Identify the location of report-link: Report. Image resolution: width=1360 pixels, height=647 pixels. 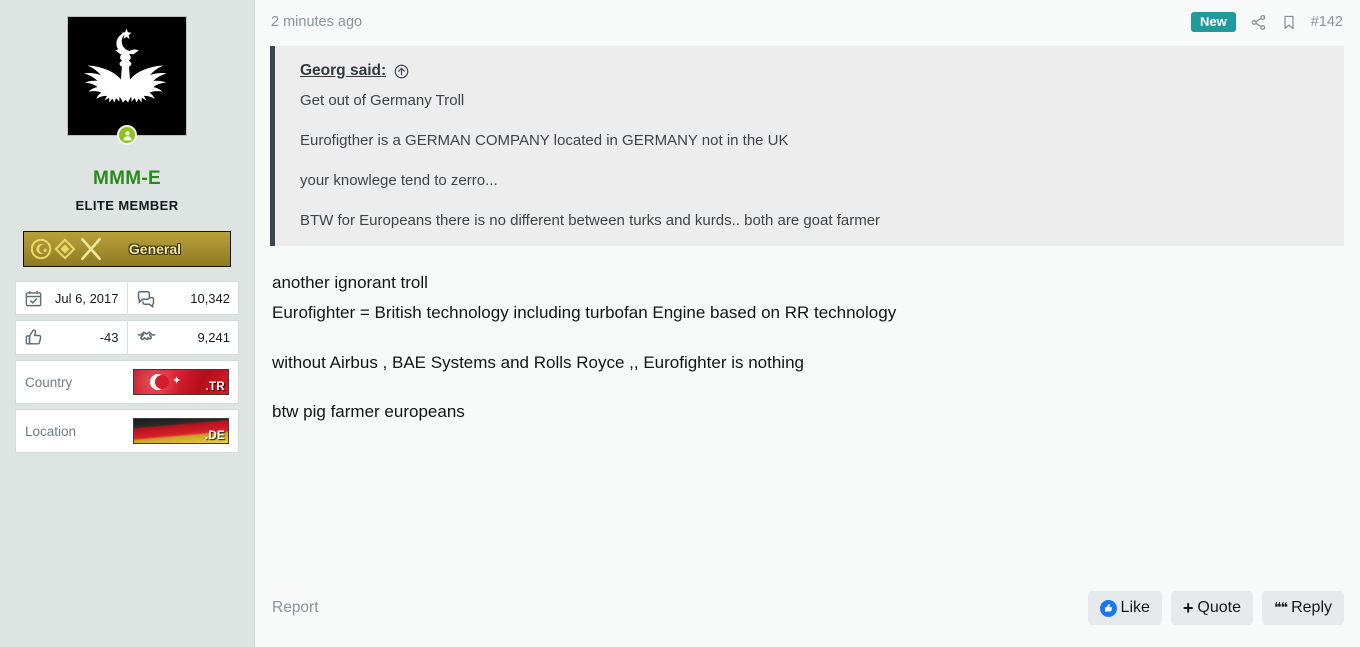
(295, 608).